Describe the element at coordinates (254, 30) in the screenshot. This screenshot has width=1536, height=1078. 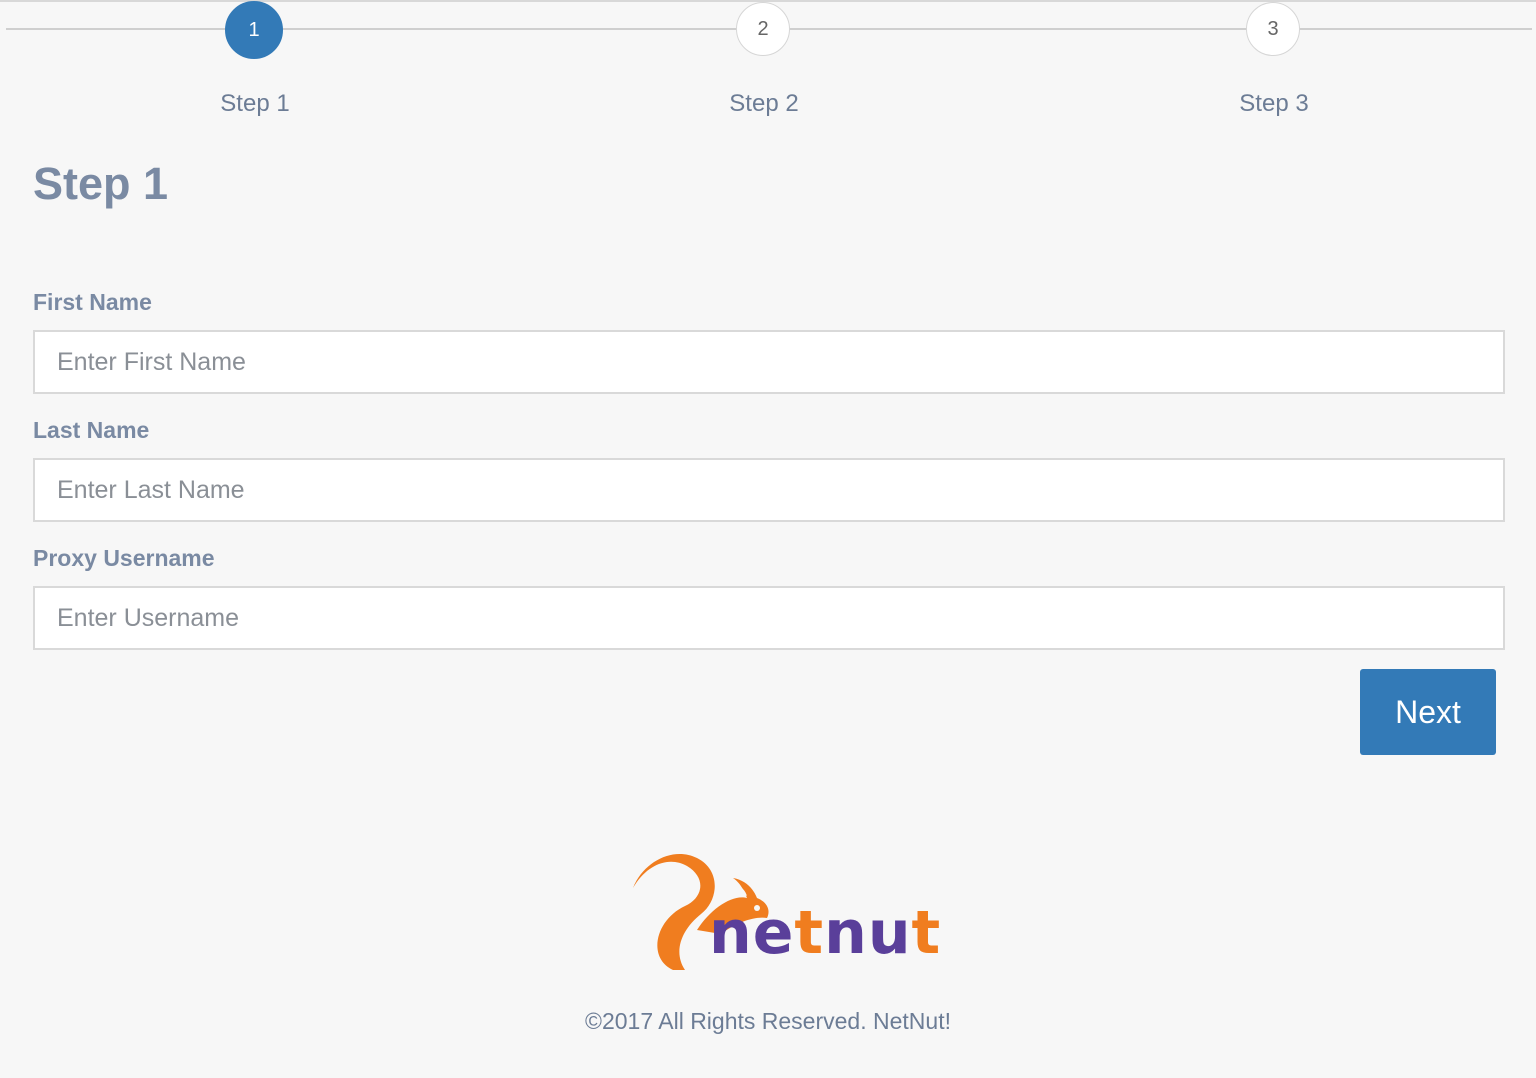
I see `step-1-circle: 1` at that location.